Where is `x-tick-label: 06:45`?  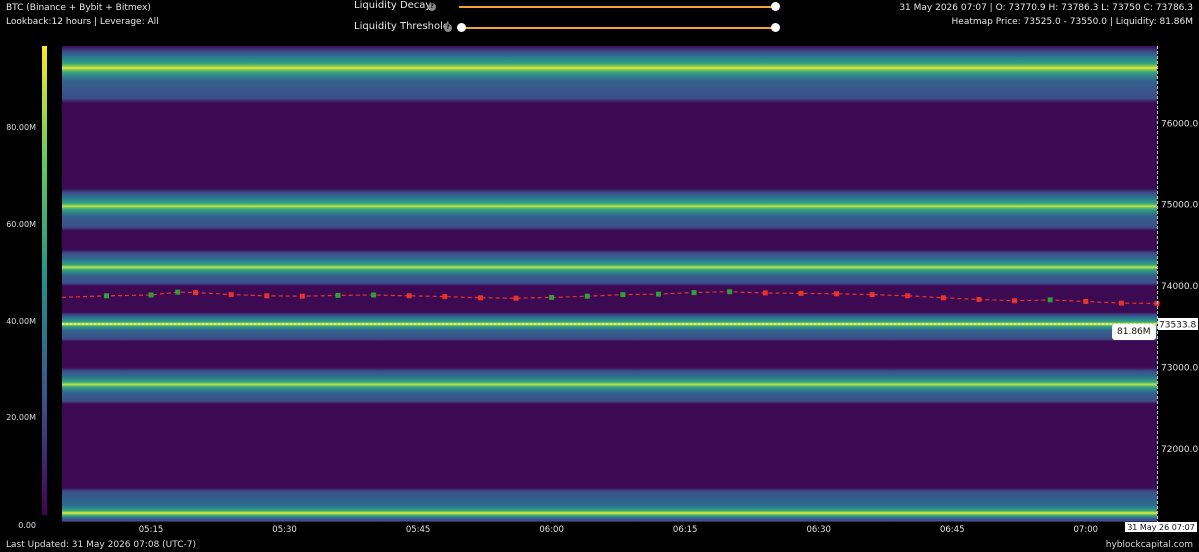 x-tick-label: 06:45 is located at coordinates (952, 530).